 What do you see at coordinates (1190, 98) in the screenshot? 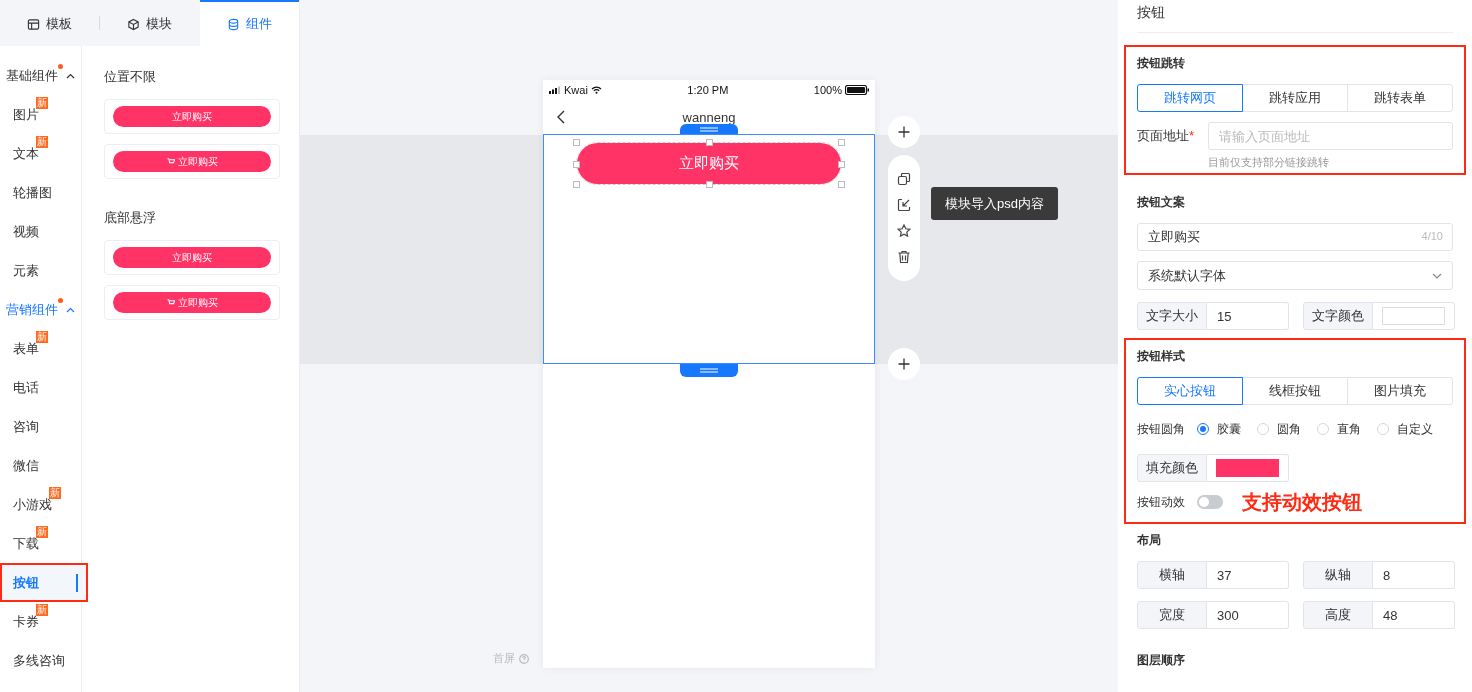
I see `segment-tab: 跳转网页` at bounding box center [1190, 98].